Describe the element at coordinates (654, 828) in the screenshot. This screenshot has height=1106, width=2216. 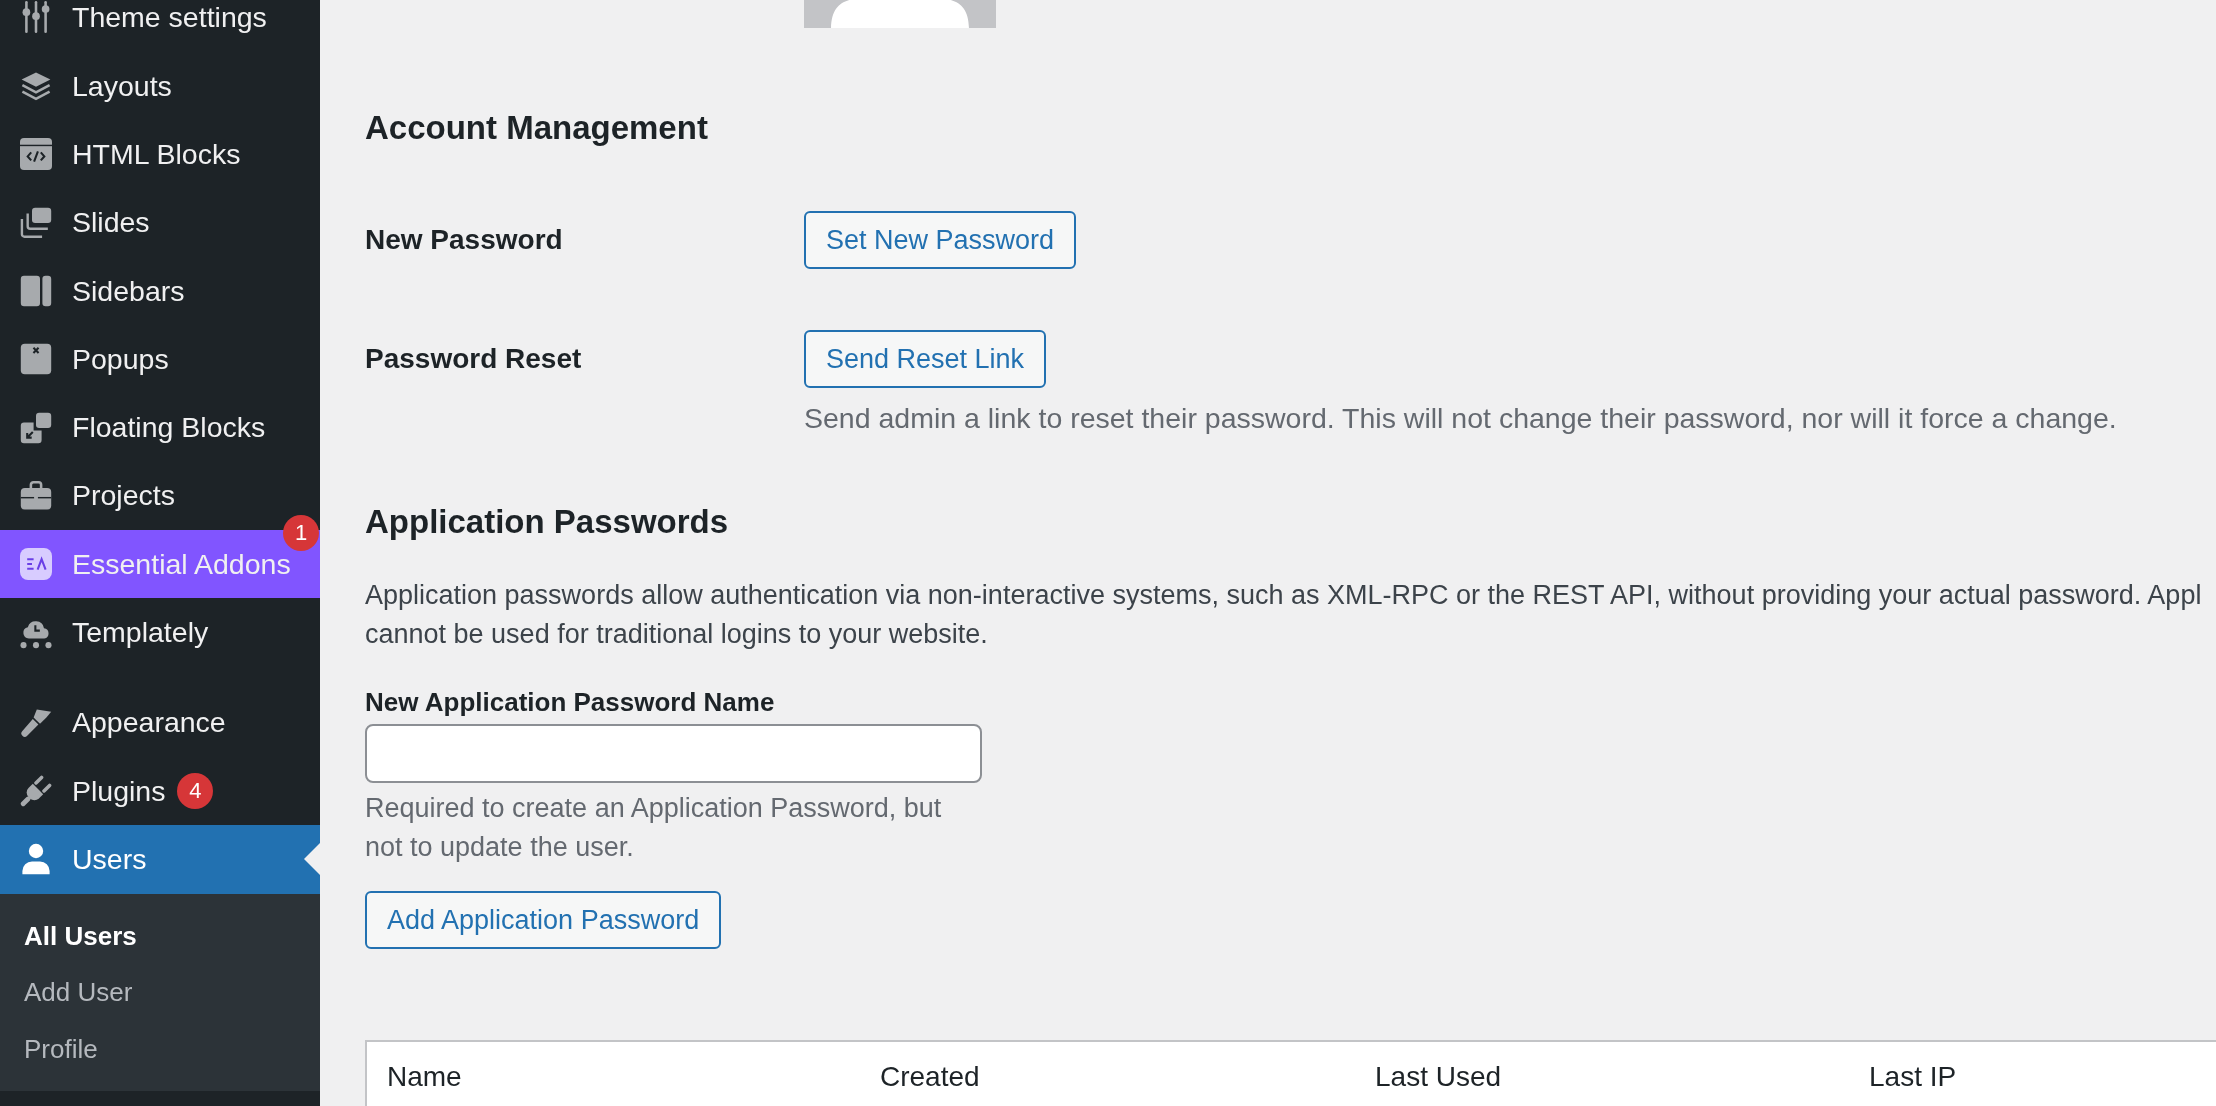
I see `hint-text: Required to create an Application Password, but not to update the user.` at that location.